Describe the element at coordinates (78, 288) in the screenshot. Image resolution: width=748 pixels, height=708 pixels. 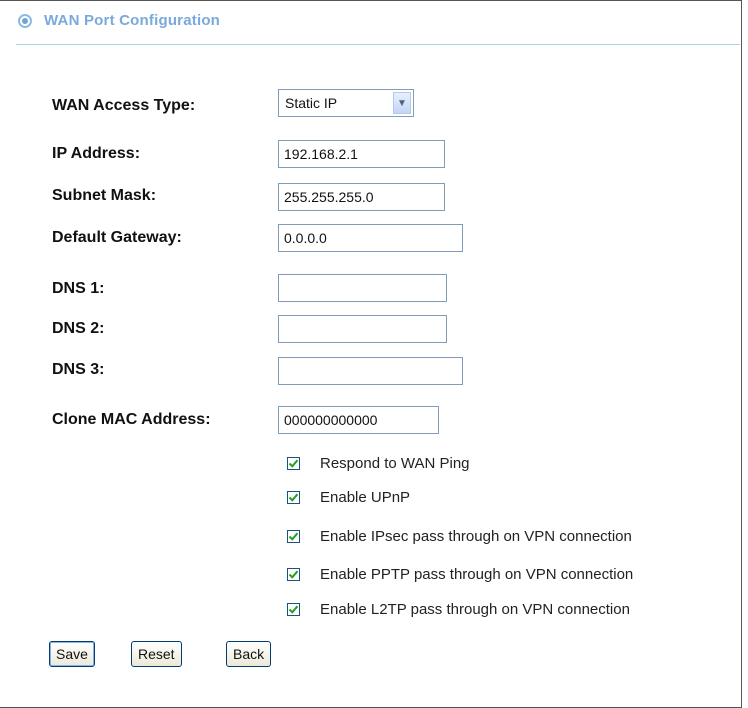
I see `dns1-label: DNS 1:` at that location.